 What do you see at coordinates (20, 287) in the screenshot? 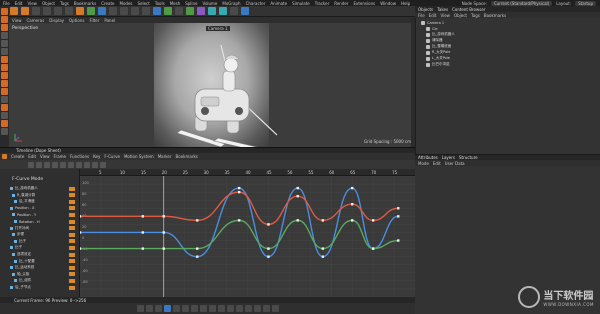
I see `track-row: 后_子节点` at bounding box center [20, 287].